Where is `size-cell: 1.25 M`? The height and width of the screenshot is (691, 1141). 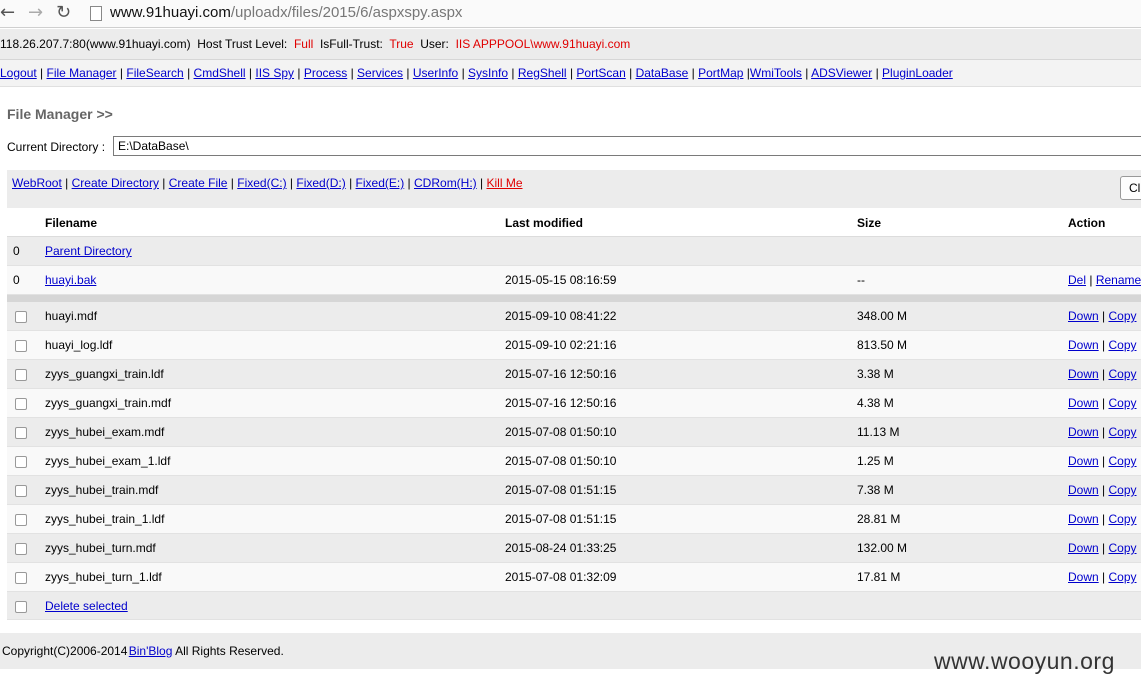 size-cell: 1.25 M is located at coordinates (875, 461).